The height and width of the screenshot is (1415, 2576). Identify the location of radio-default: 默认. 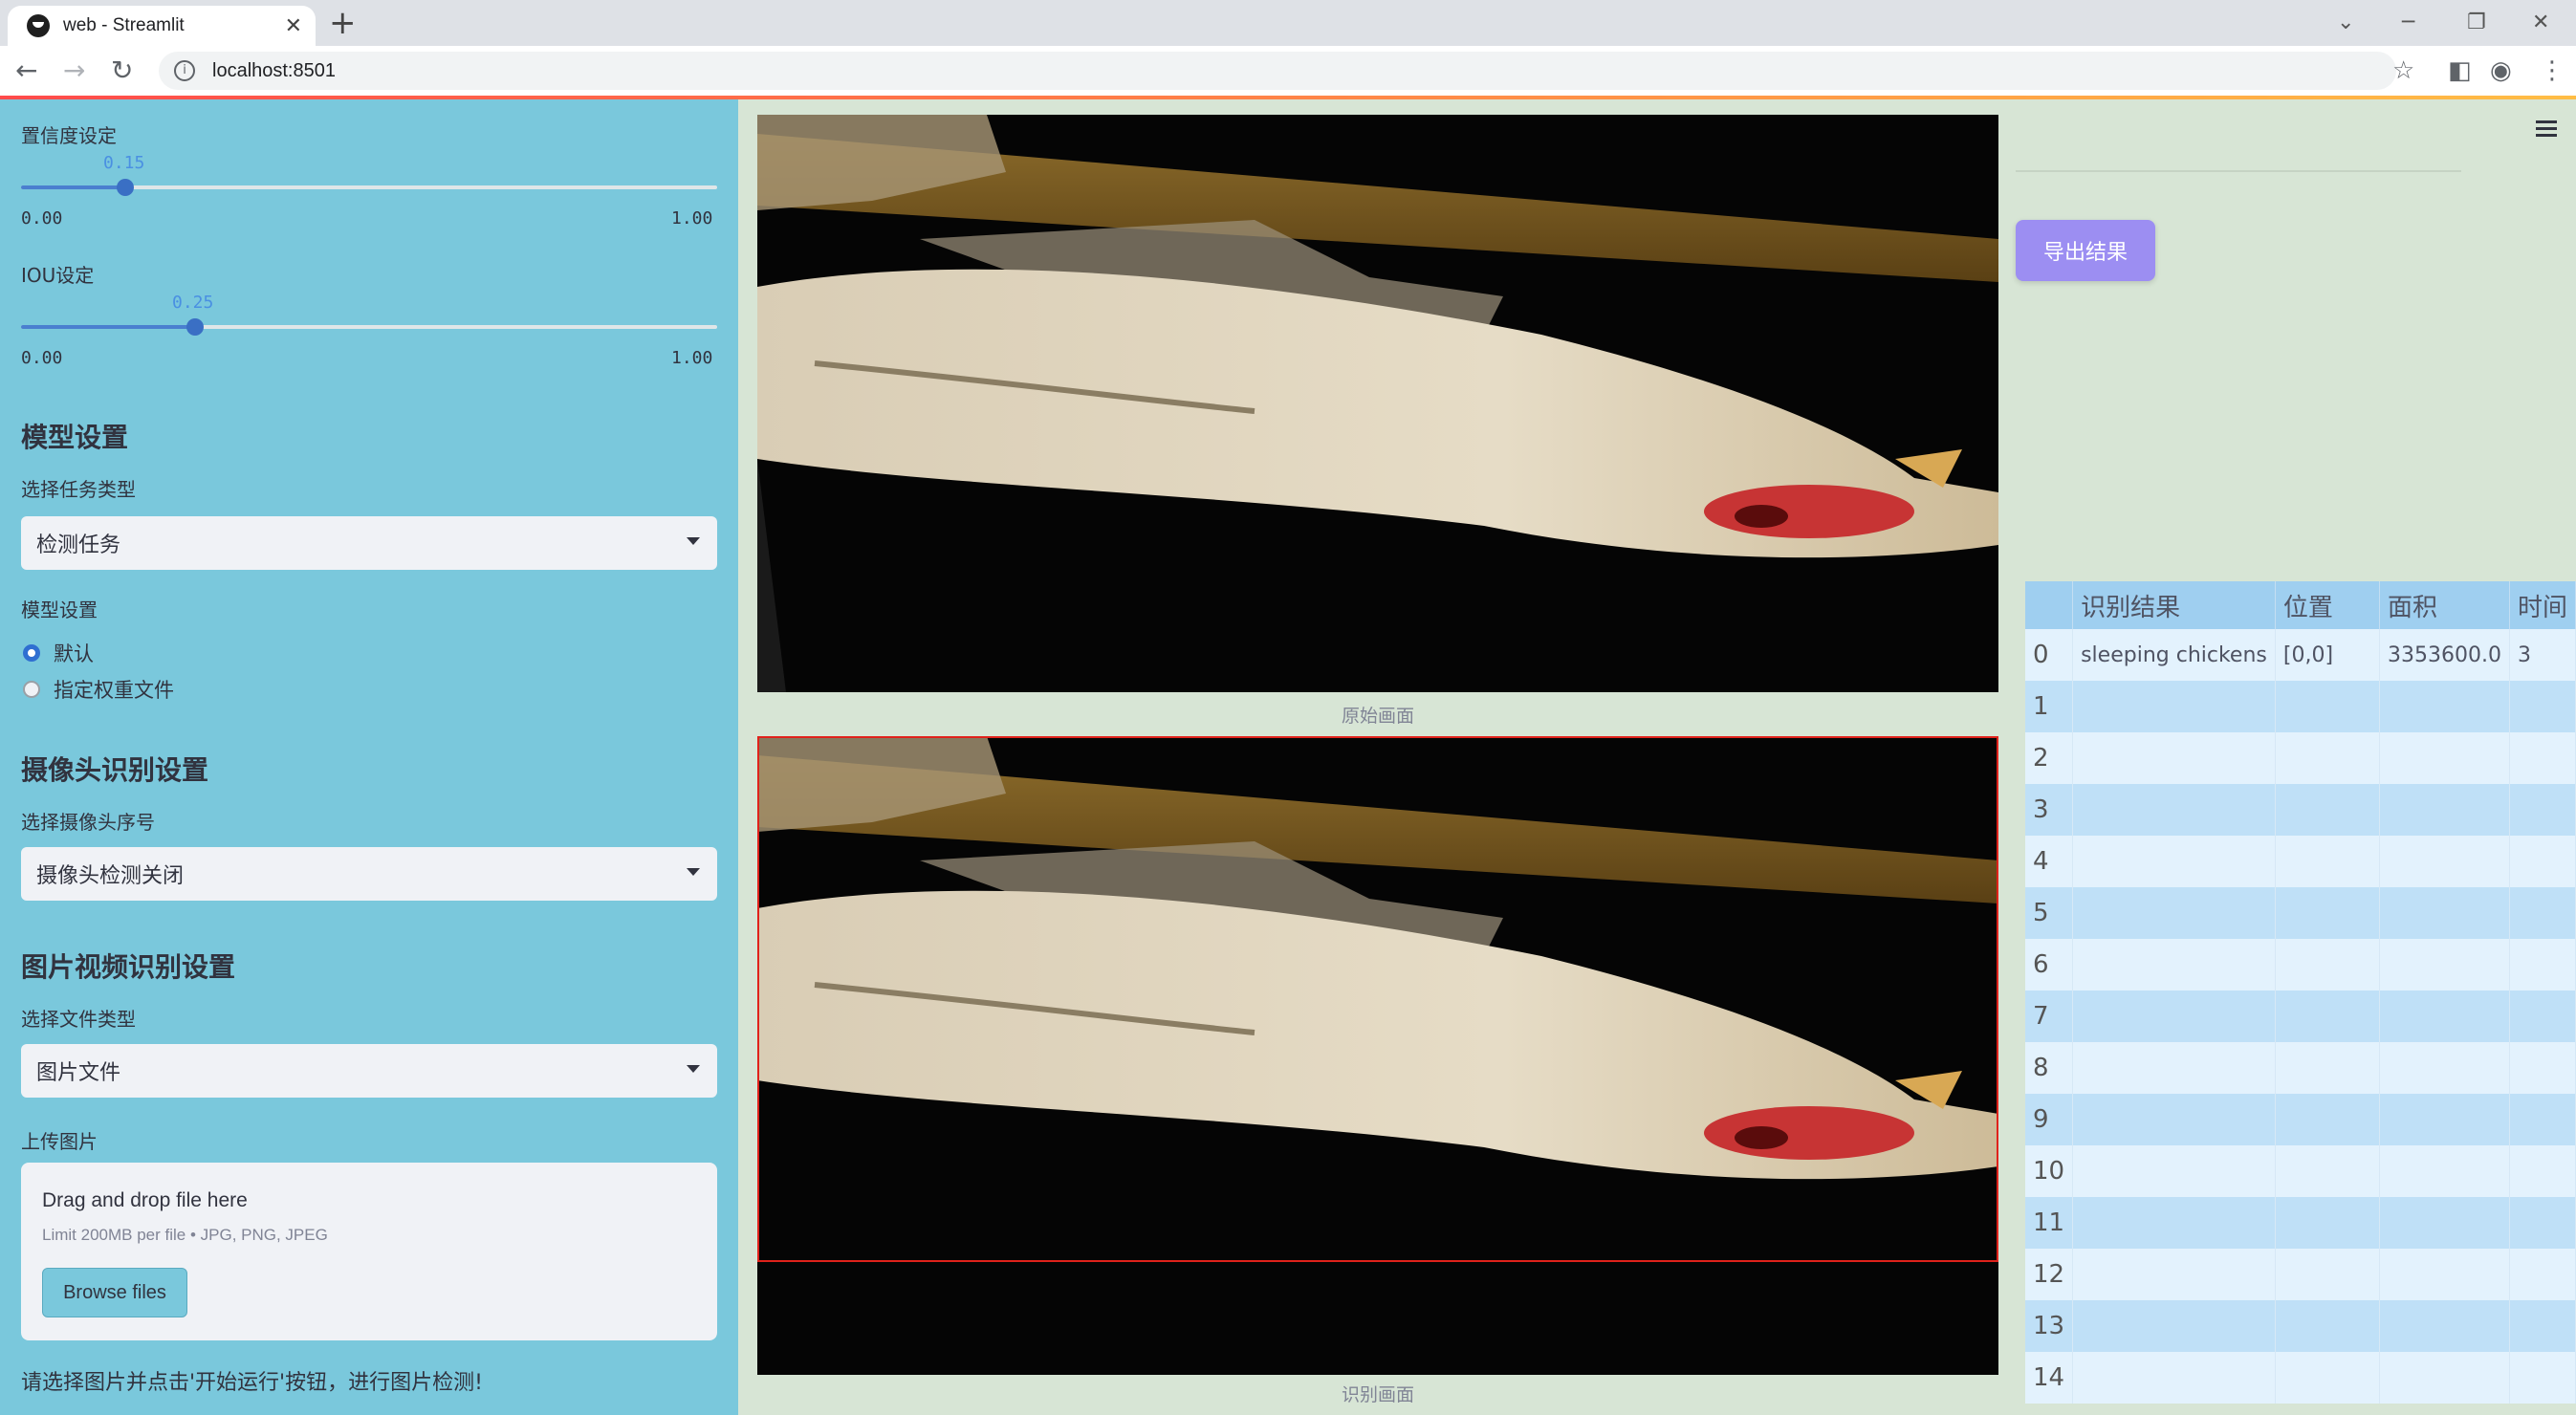
(58, 653).